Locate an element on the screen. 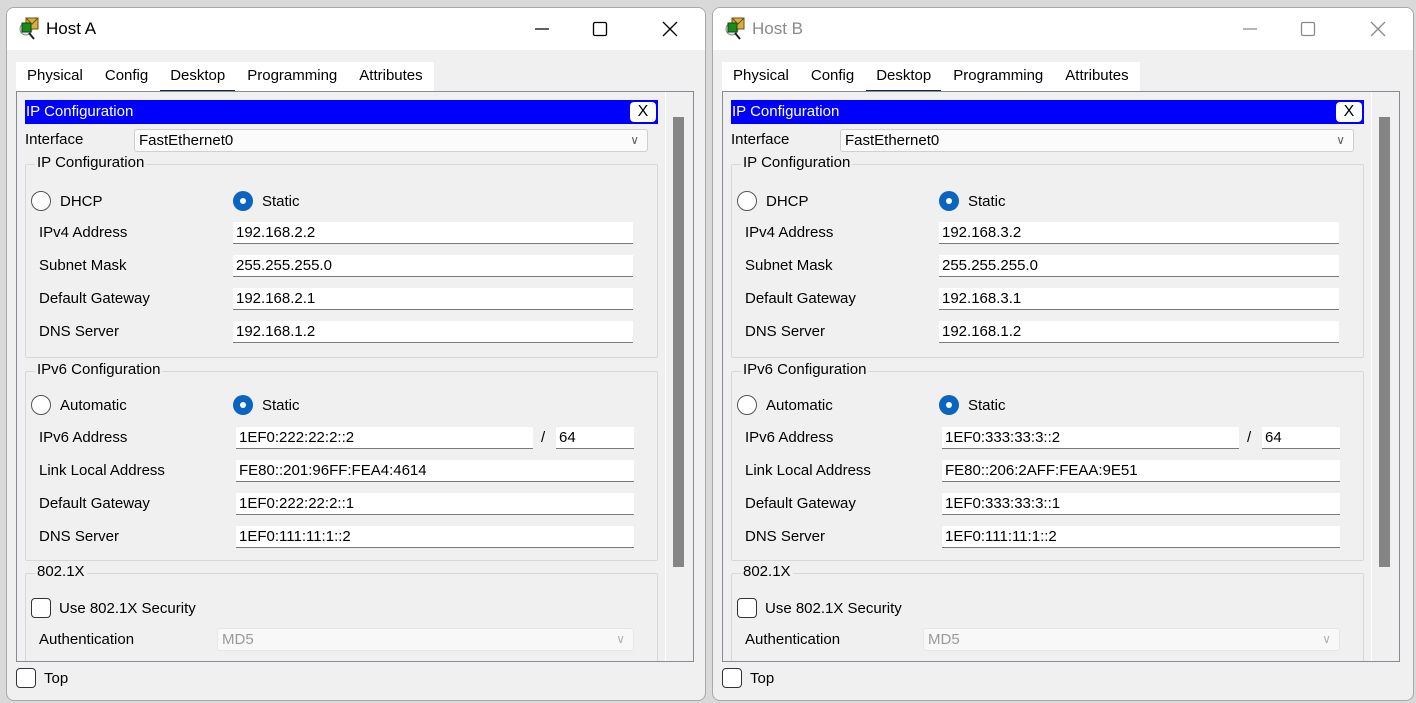 Image resolution: width=1416 pixels, height=703 pixels. ipv4-ipv4-address-input: 192.168.2.2 is located at coordinates (433, 233).